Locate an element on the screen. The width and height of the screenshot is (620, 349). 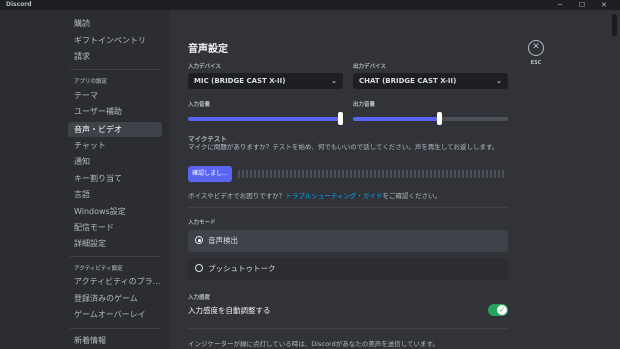
check-icon: ✓ is located at coordinates (502, 310).